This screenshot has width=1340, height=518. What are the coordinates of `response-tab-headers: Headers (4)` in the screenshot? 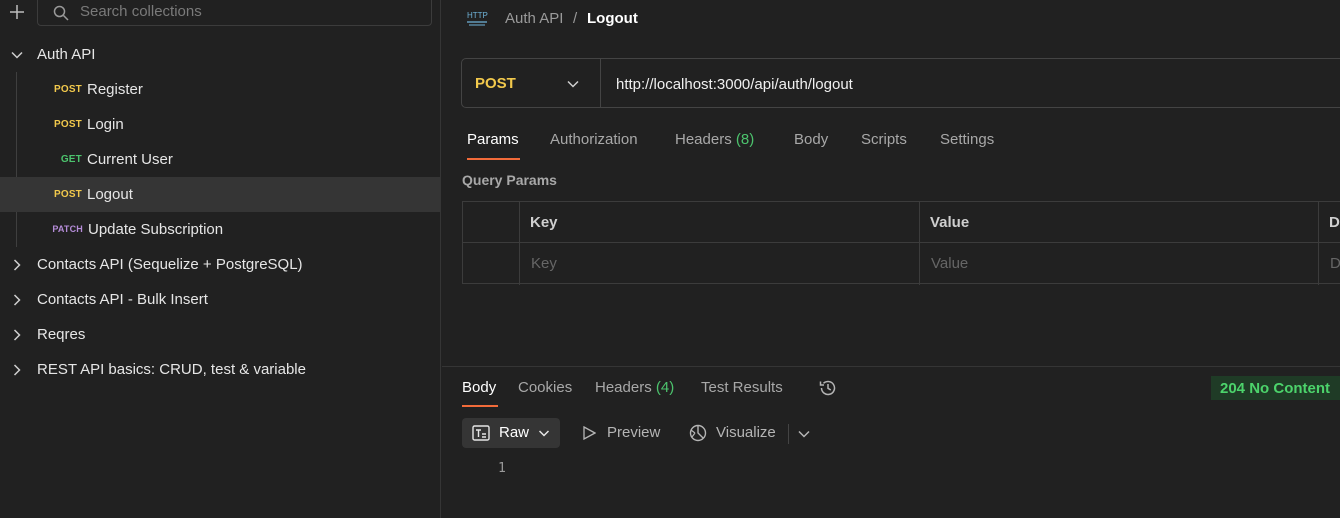 It's located at (634, 387).